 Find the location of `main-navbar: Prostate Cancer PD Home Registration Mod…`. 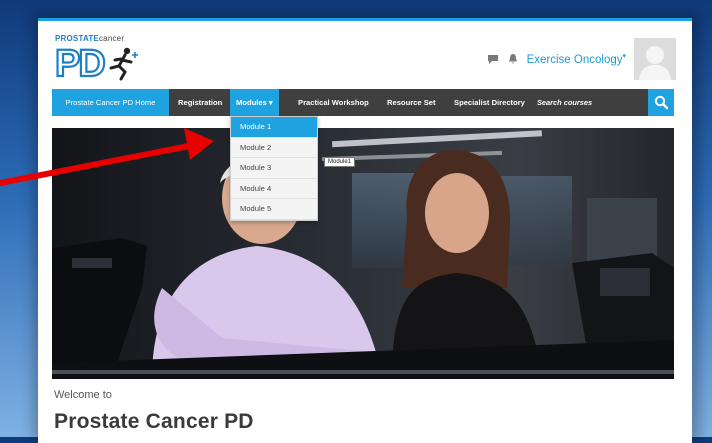

main-navbar: Prostate Cancer PD Home Registration Mod… is located at coordinates (363, 102).